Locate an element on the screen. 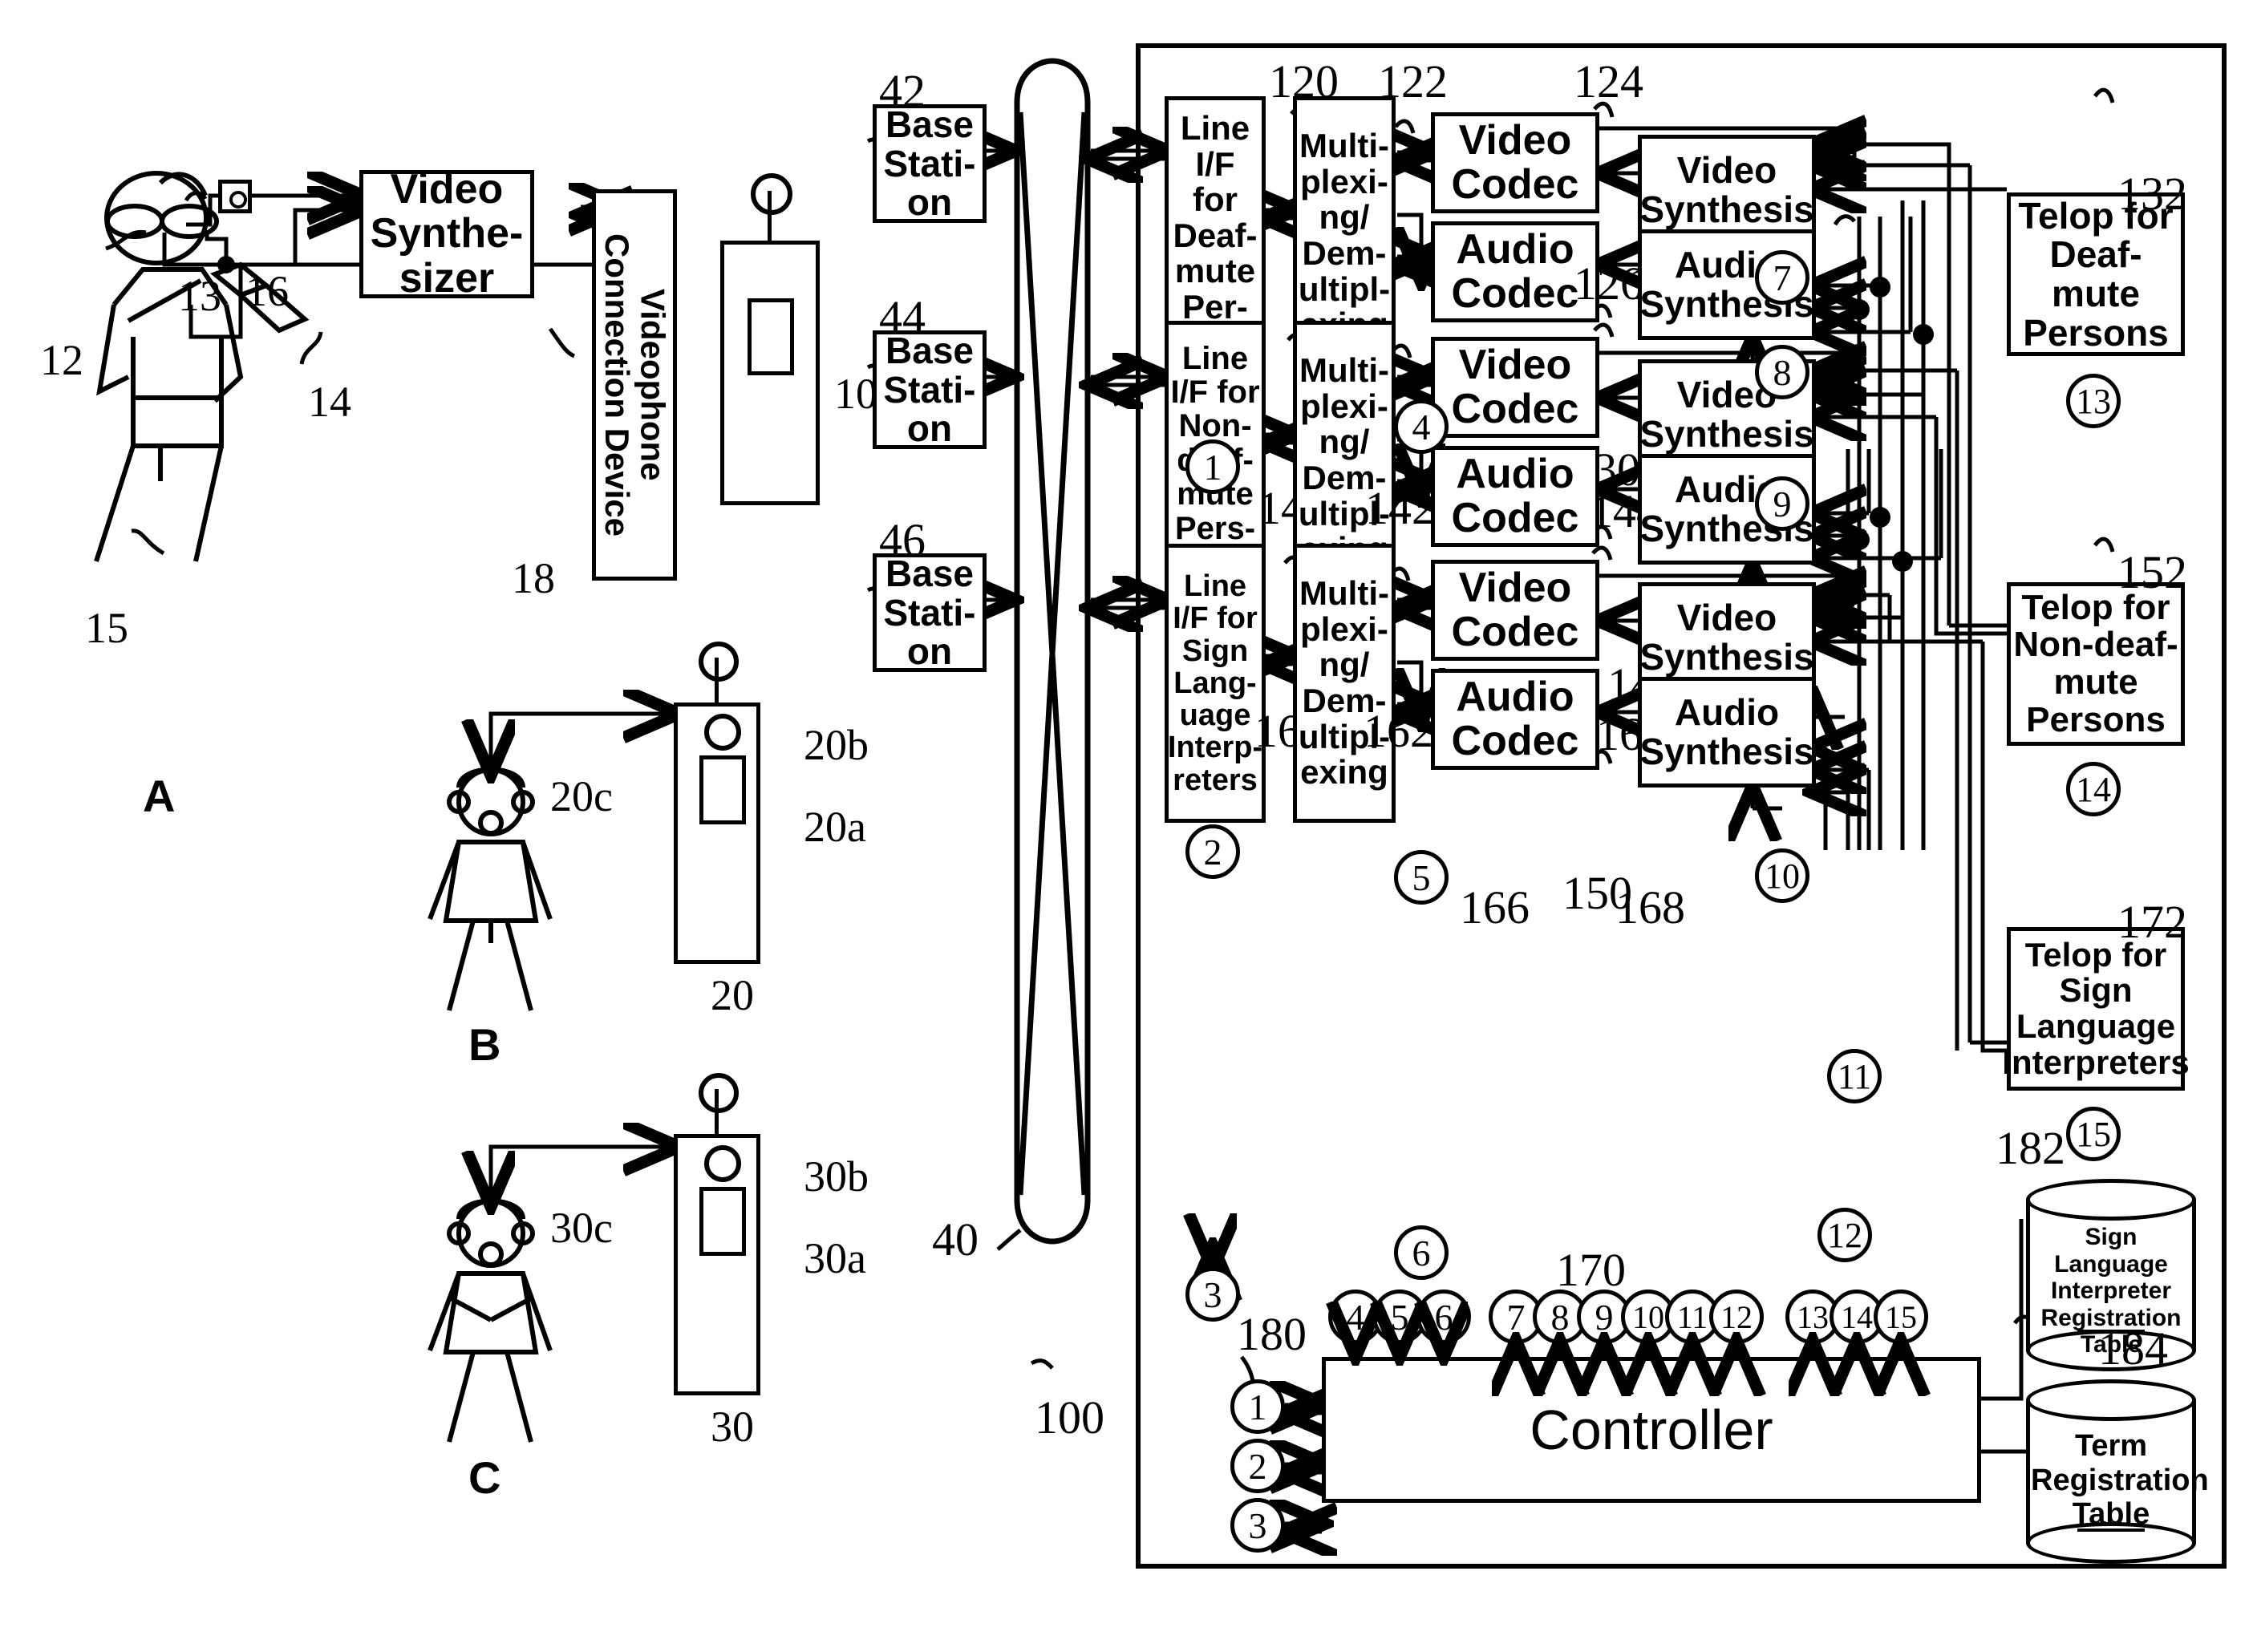 The image size is (2249, 1652). ref-142: 142 is located at coordinates (1400, 508).